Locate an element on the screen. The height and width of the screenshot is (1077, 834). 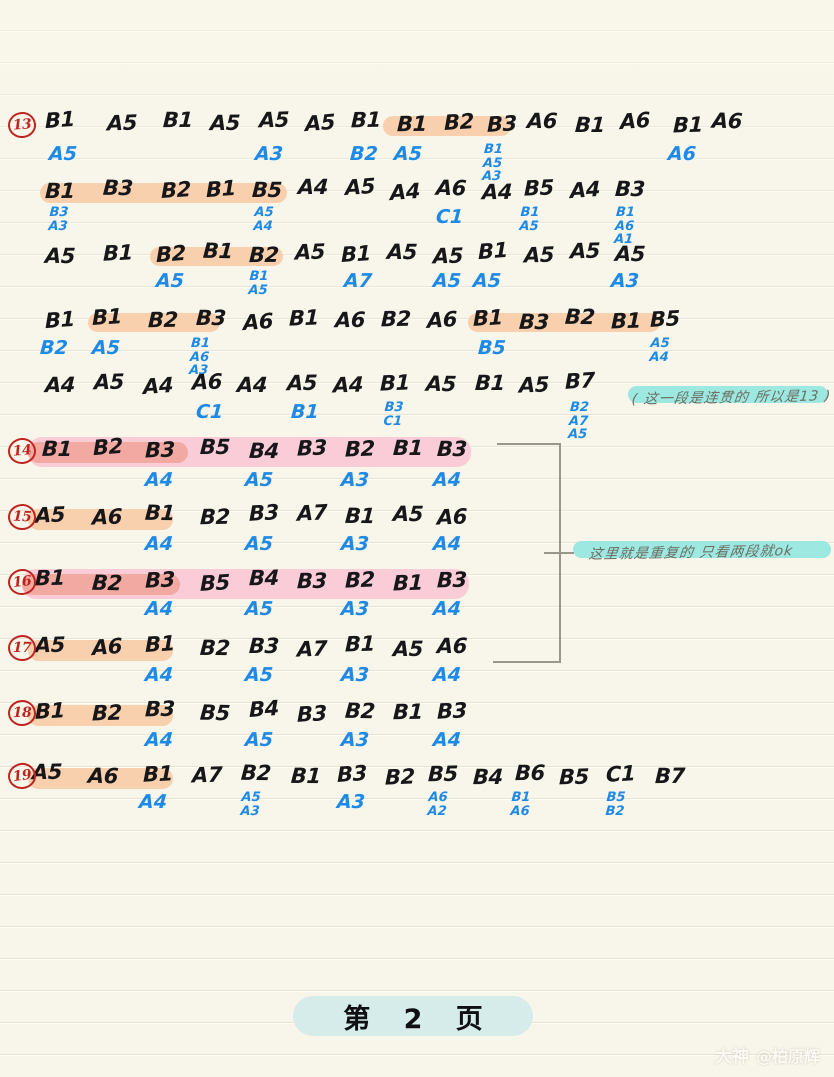
note-token: B4 is located at coordinates (488, 776).